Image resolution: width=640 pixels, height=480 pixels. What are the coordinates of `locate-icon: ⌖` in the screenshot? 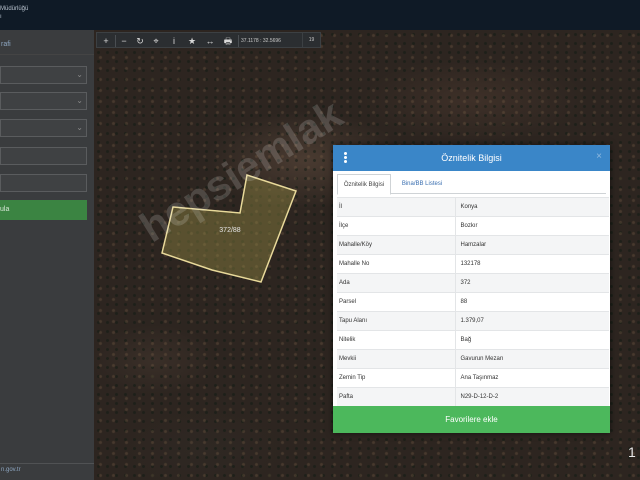 It's located at (156, 41).